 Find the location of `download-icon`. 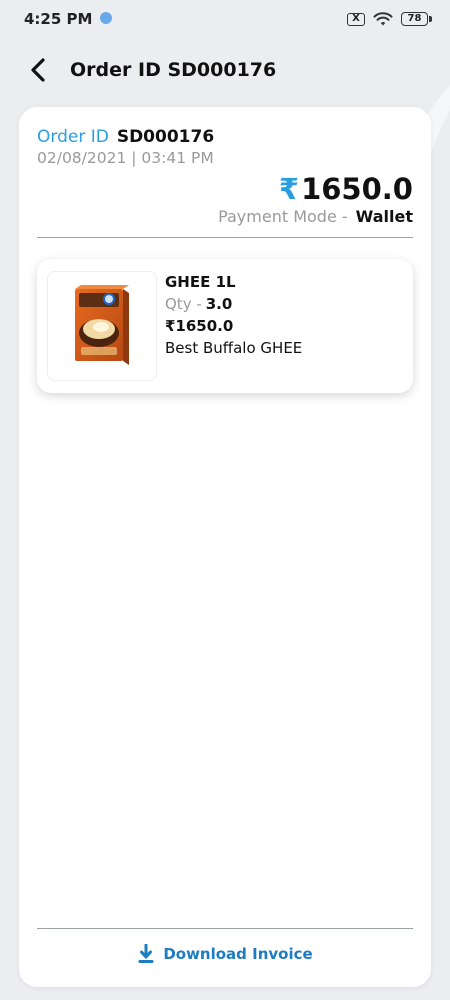

download-icon is located at coordinates (146, 953).